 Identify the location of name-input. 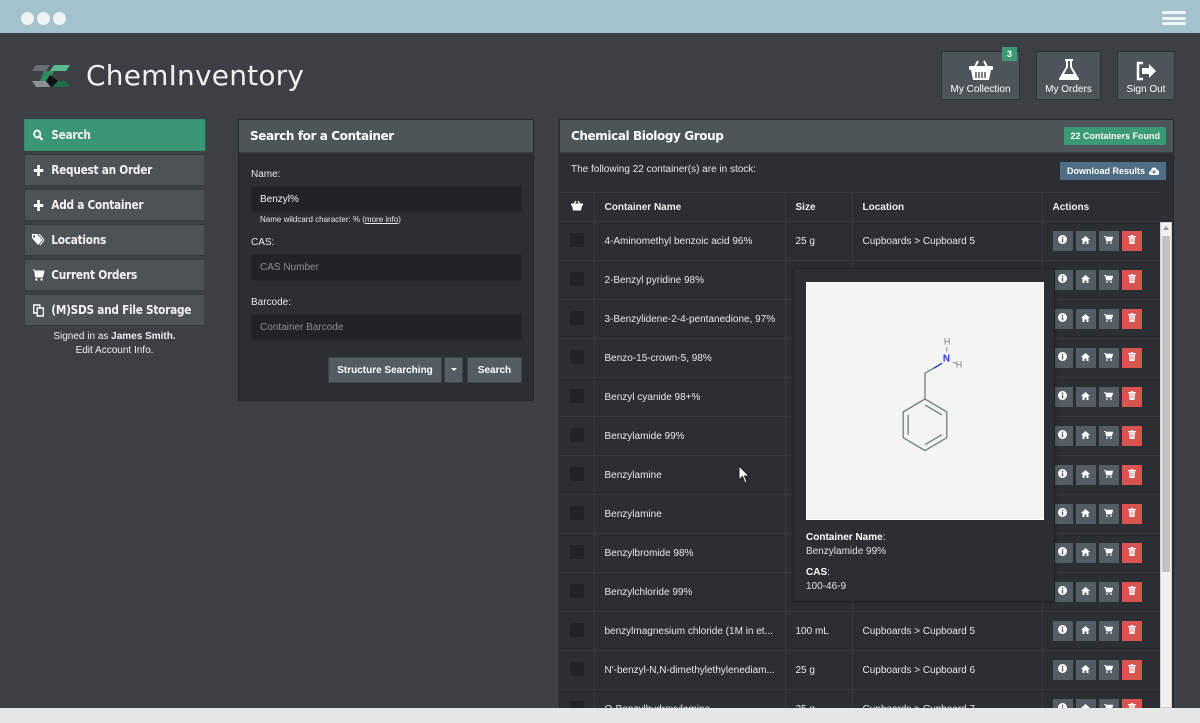
(386, 199).